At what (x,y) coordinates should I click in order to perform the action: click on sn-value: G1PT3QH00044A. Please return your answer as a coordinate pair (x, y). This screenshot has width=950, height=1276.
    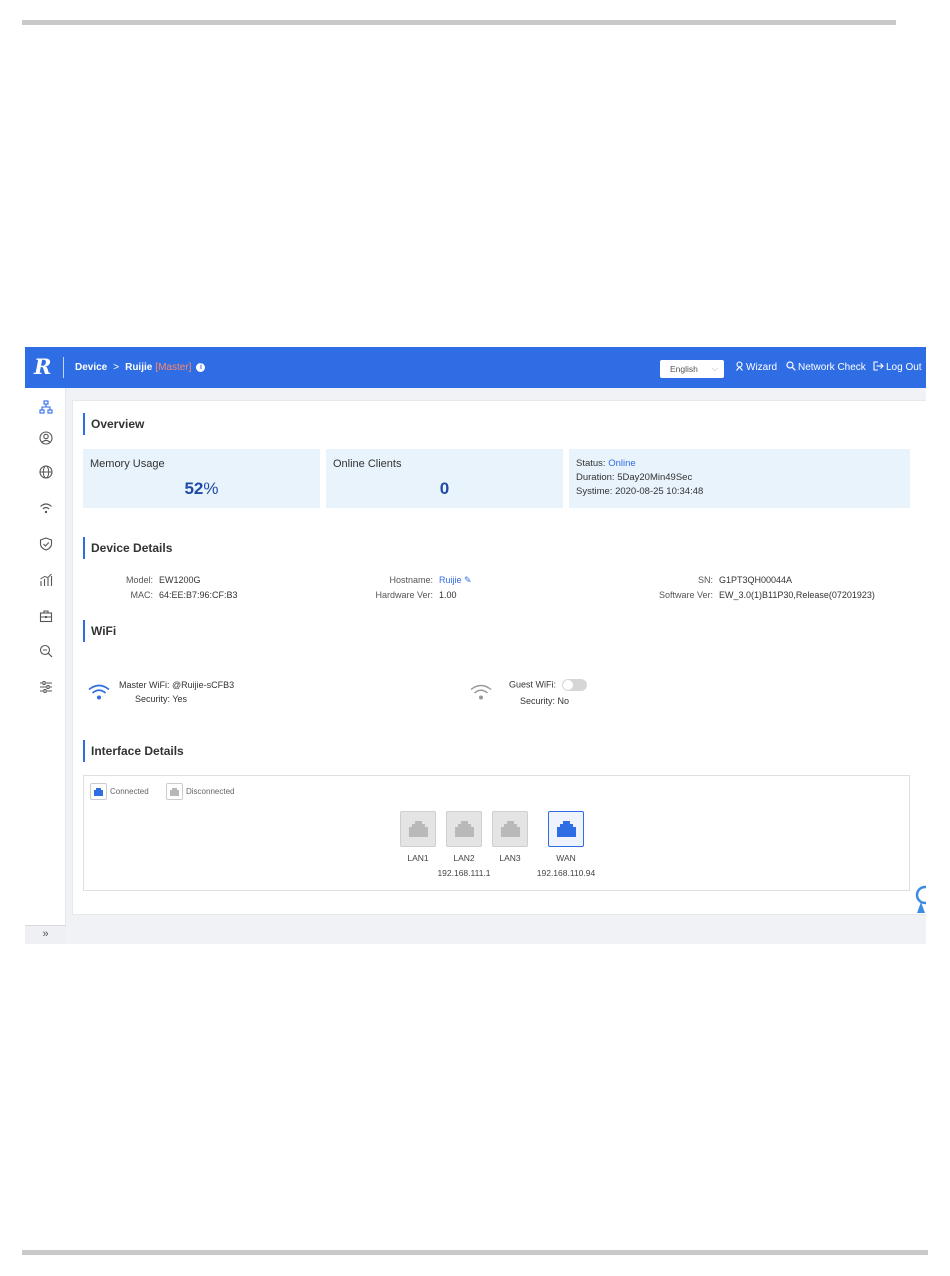
    Looking at the image, I should click on (756, 580).